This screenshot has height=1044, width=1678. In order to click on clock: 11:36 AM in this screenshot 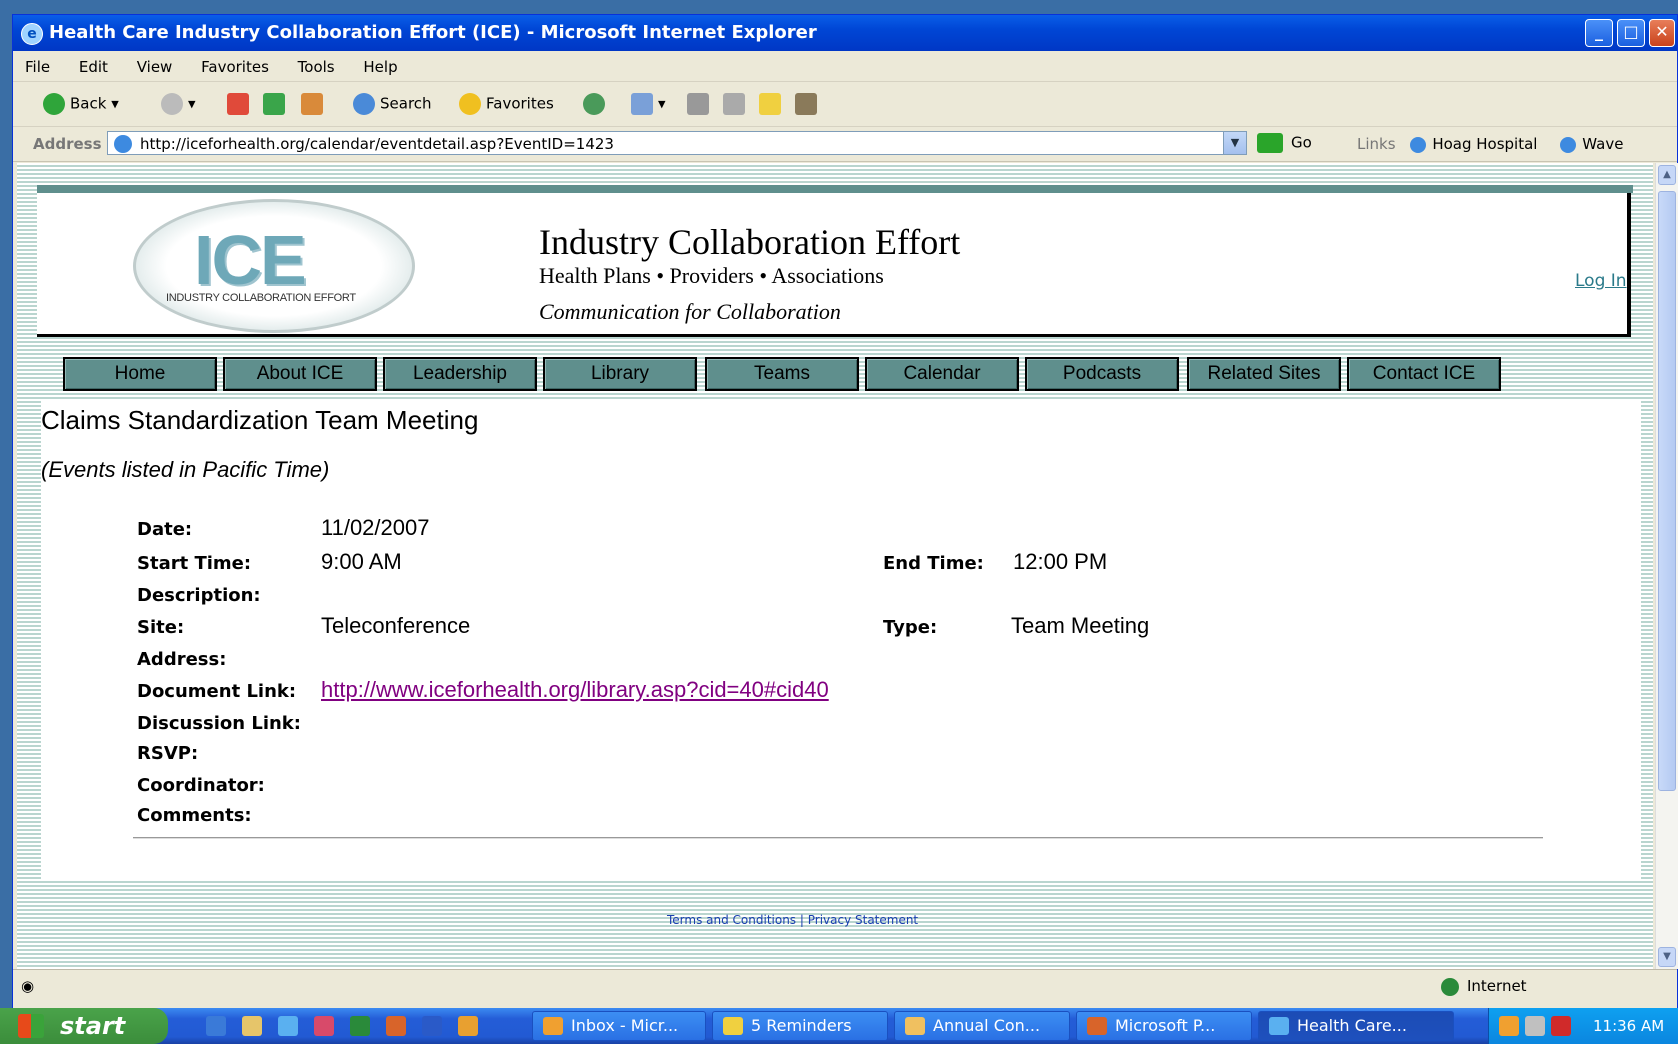, I will do `click(1628, 1026)`.